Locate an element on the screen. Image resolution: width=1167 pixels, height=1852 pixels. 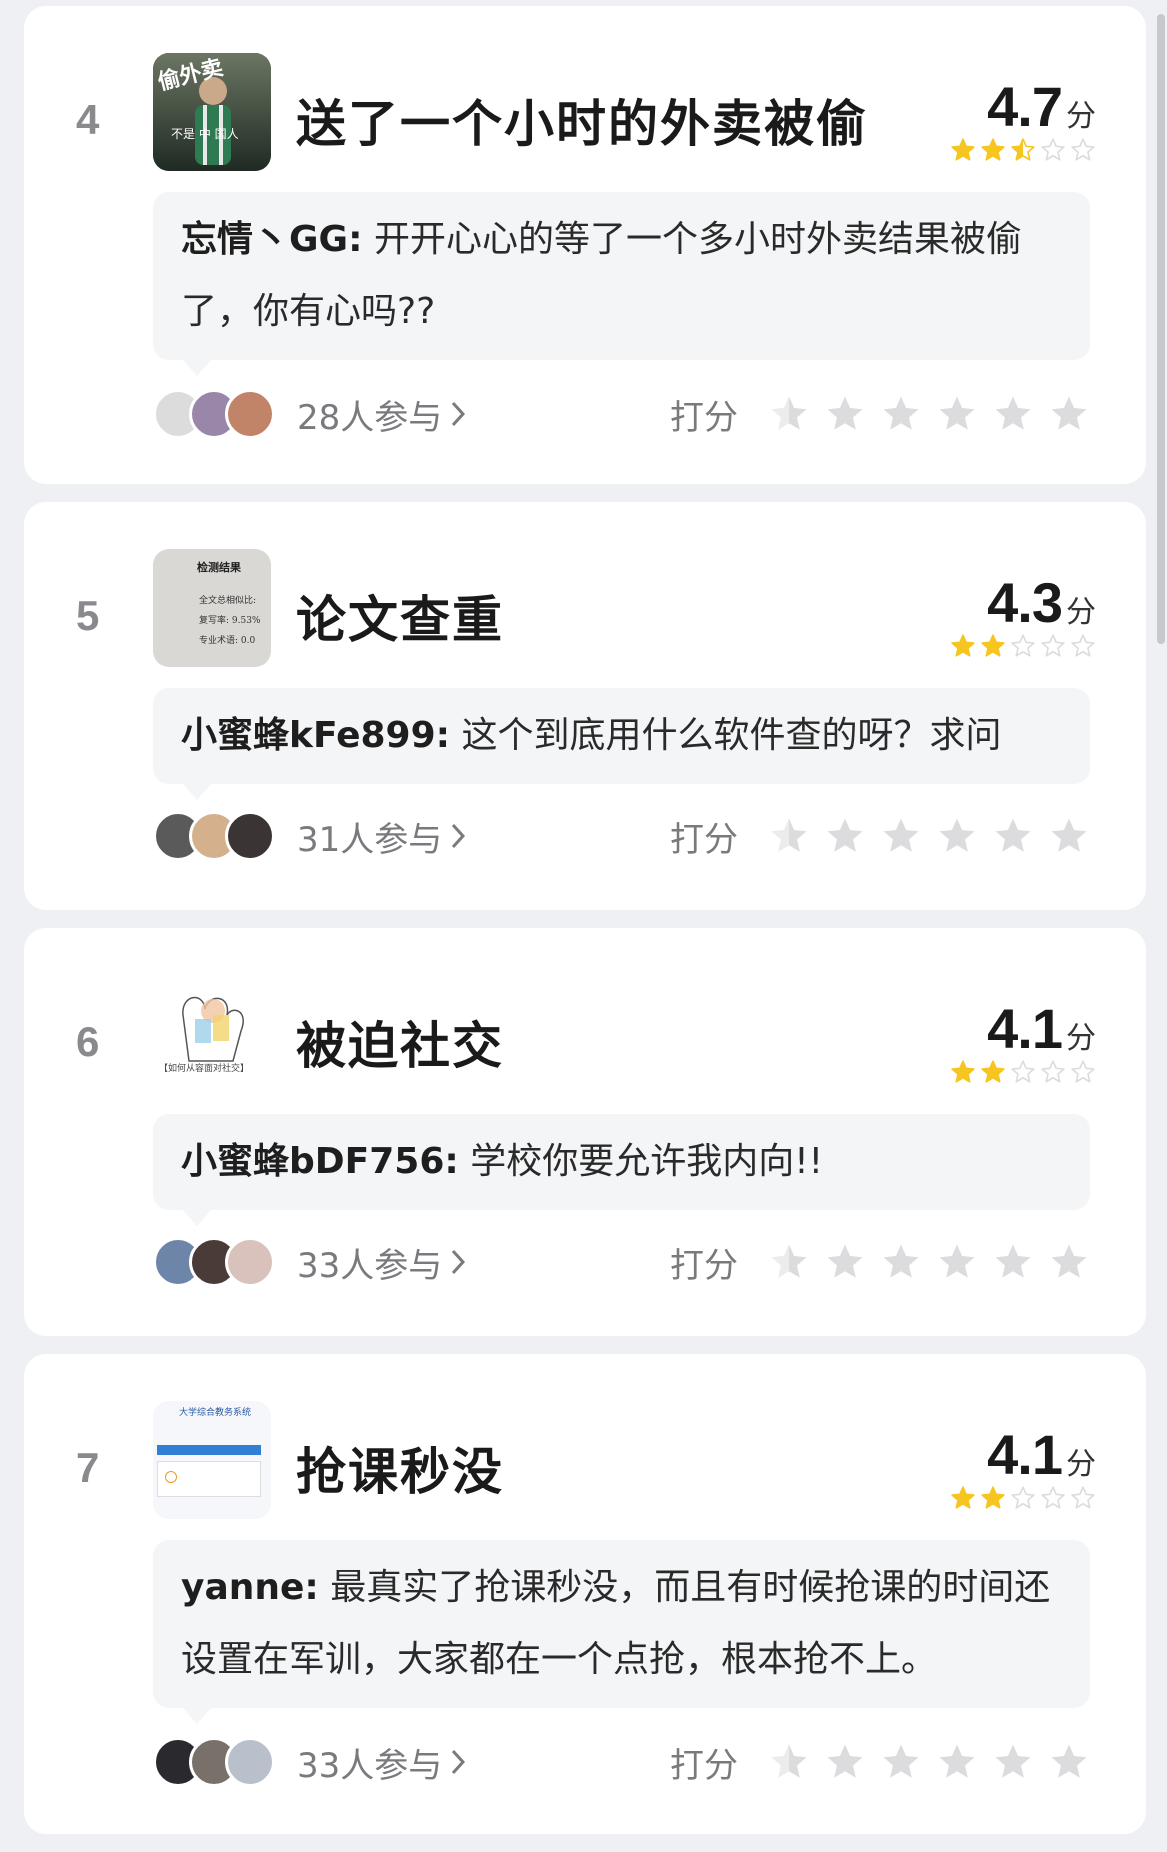
top-comment: 小蜜蜂bDF756: 学校你要允许我内向!! is located at coordinates (621, 1170).